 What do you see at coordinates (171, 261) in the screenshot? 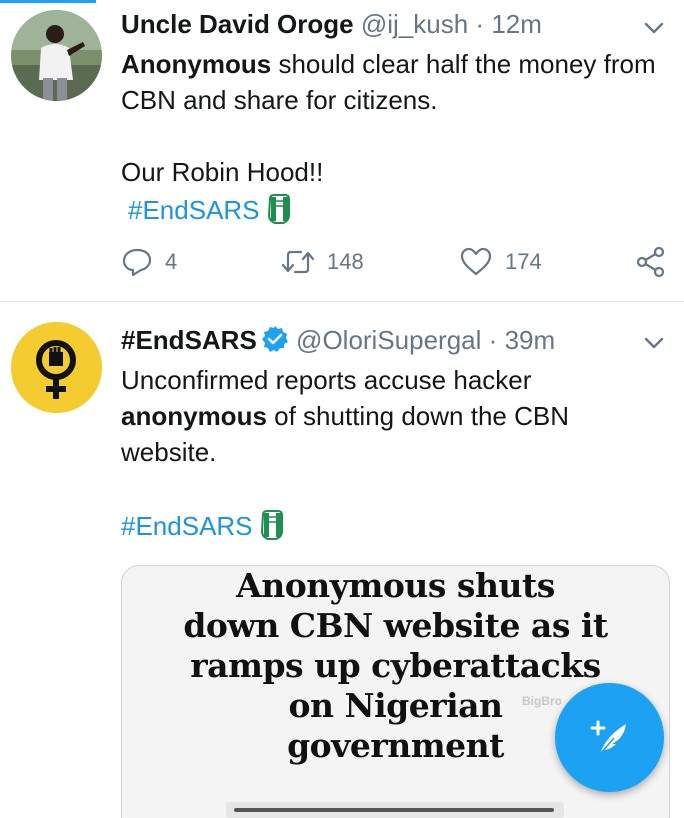
I see `reply-count: 4` at bounding box center [171, 261].